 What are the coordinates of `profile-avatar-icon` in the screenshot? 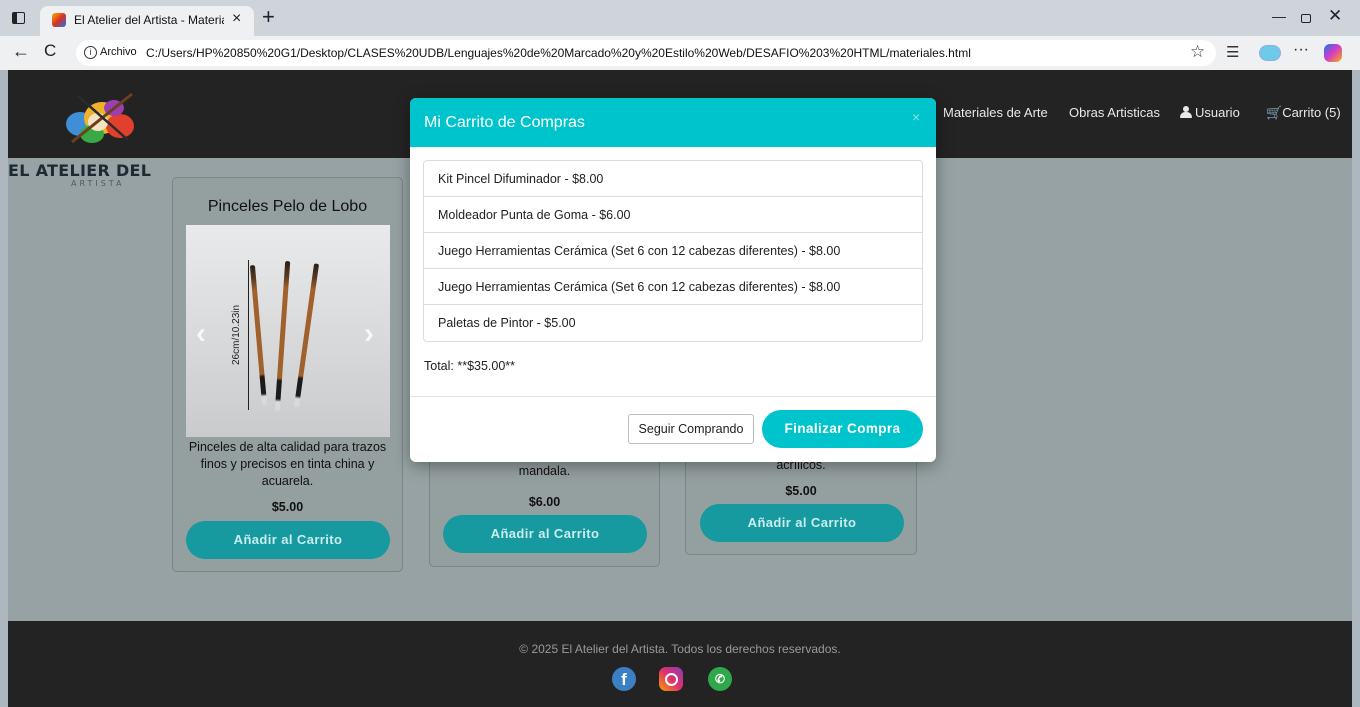 It's located at (1270, 53).